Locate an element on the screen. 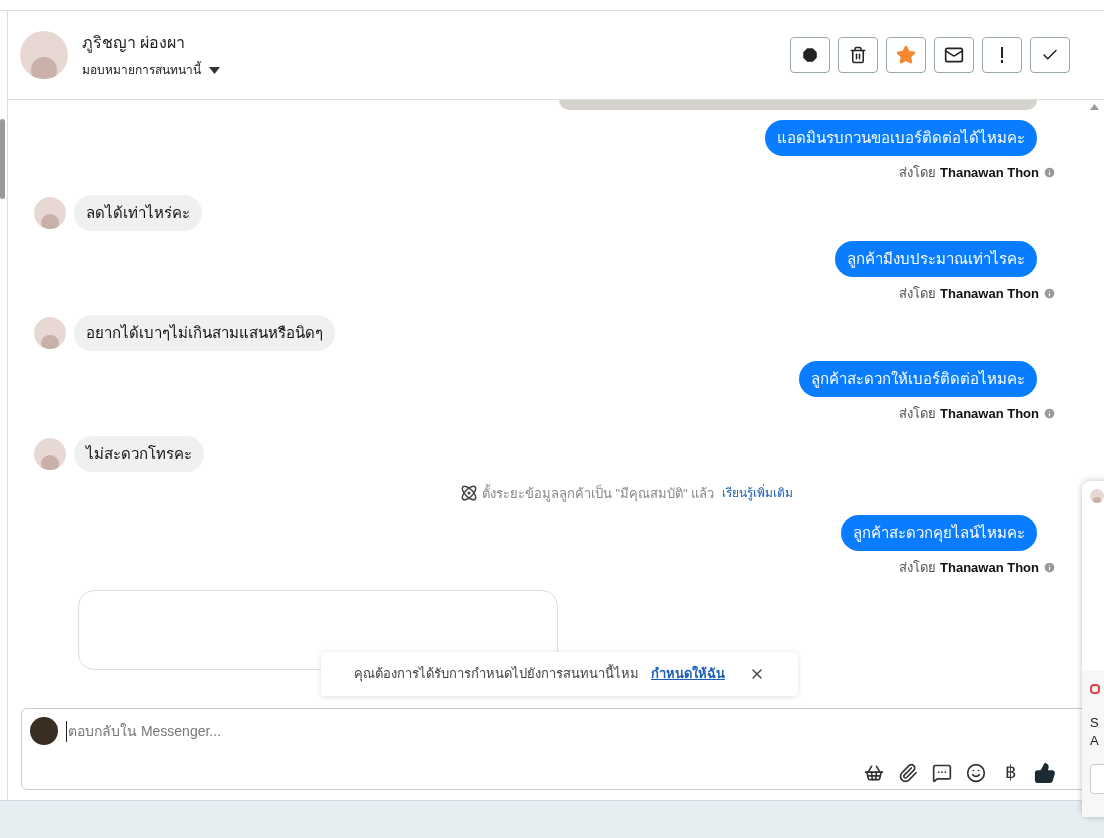 The image size is (1104, 838). basket-icon is located at coordinates (874, 772).